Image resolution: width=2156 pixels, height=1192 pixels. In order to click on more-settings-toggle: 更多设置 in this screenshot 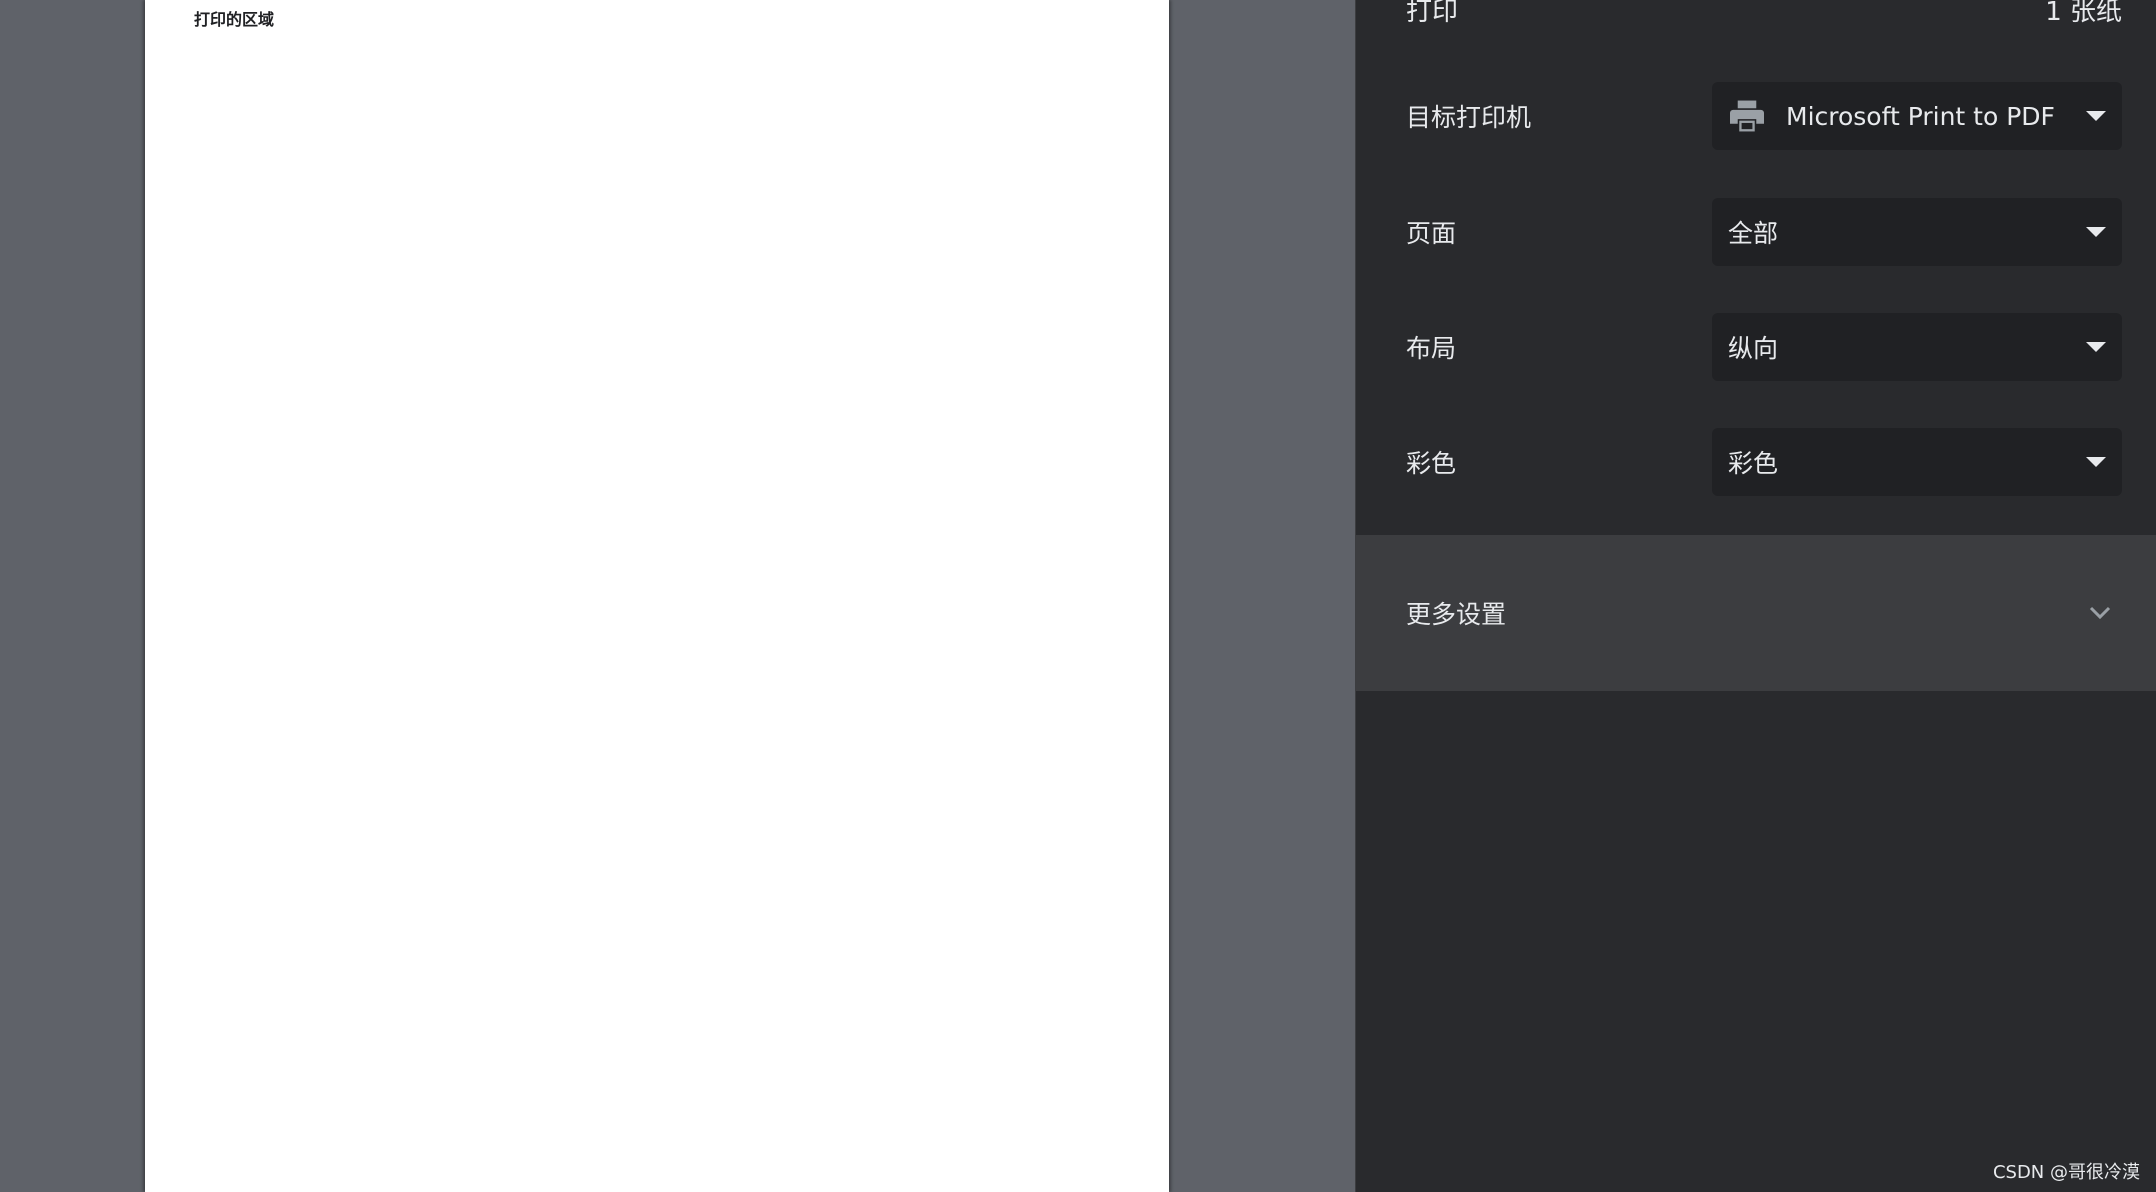, I will do `click(1756, 613)`.